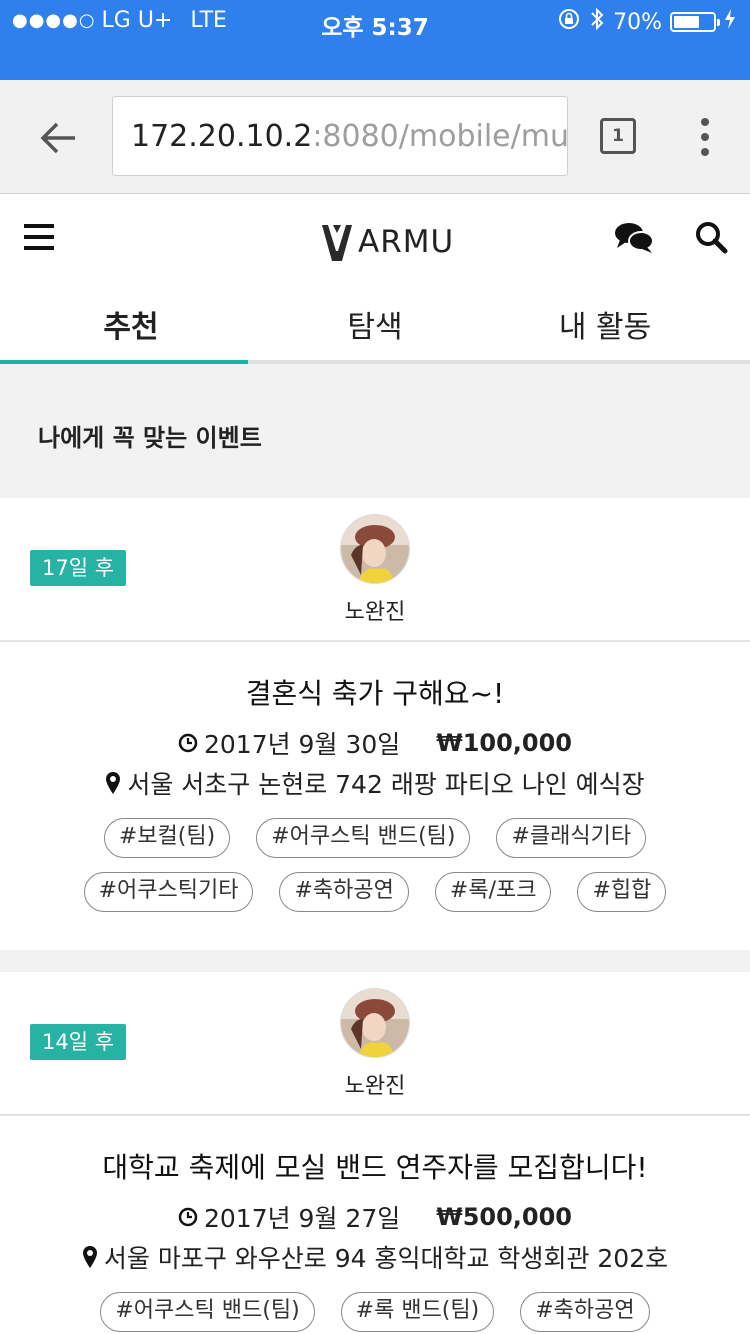 This screenshot has width=750, height=1334. I want to click on dday-badge: 14일 후, so click(78, 1042).